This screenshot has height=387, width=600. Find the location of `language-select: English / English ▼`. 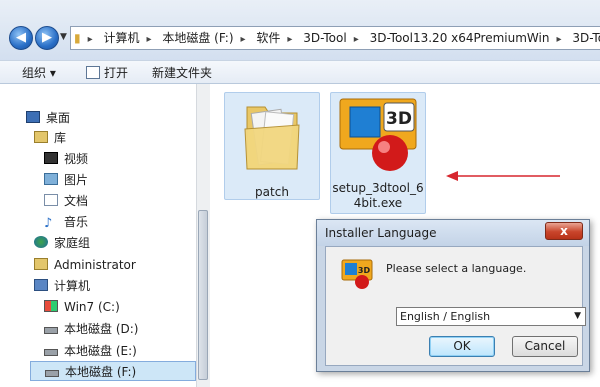

language-select: English / English ▼ is located at coordinates (491, 316).